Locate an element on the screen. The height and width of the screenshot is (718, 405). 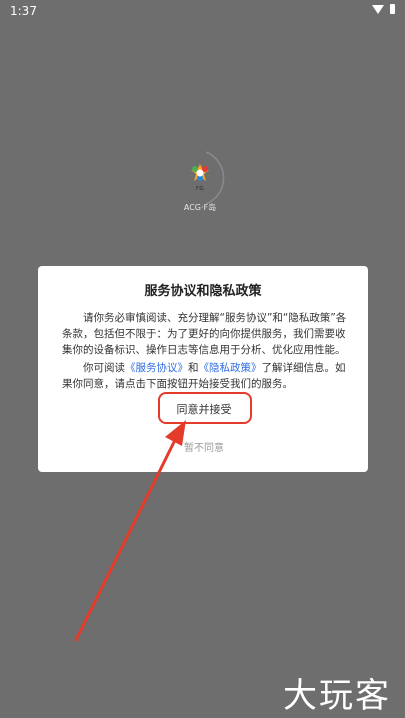
paragraph2-prefix: 你可阅读 is located at coordinates (104, 368).